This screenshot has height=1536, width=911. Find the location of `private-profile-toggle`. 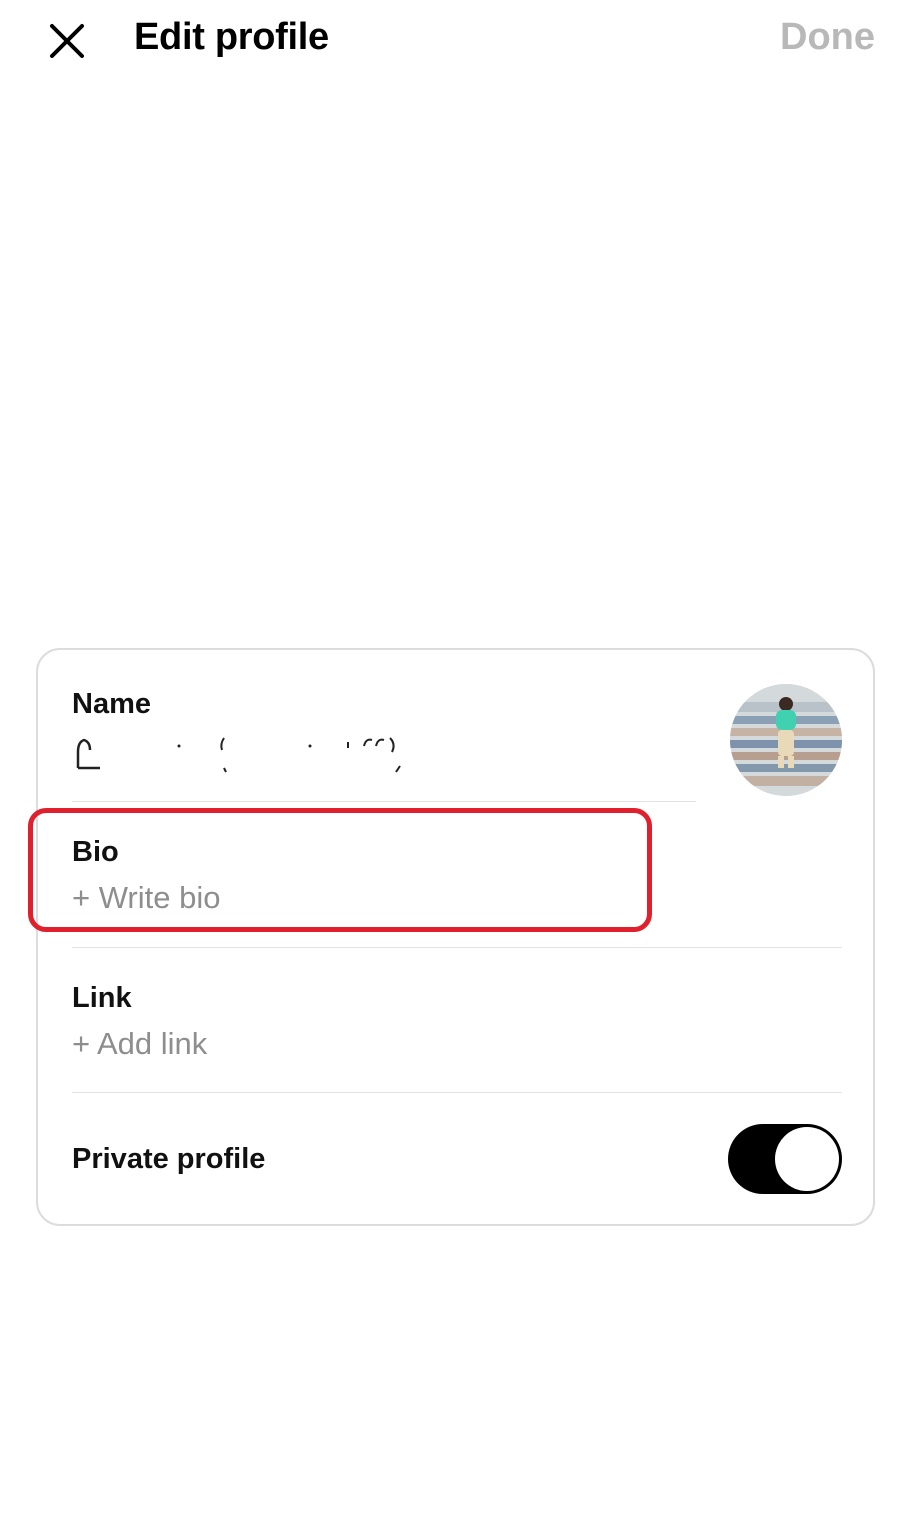

private-profile-toggle is located at coordinates (785, 1159).